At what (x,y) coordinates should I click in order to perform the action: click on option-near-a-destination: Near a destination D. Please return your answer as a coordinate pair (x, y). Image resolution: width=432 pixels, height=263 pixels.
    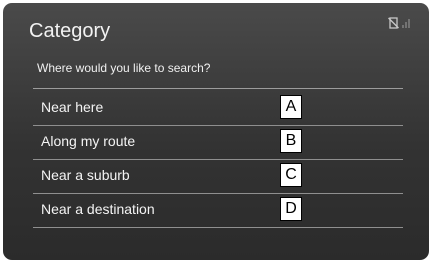
    Looking at the image, I should click on (218, 211).